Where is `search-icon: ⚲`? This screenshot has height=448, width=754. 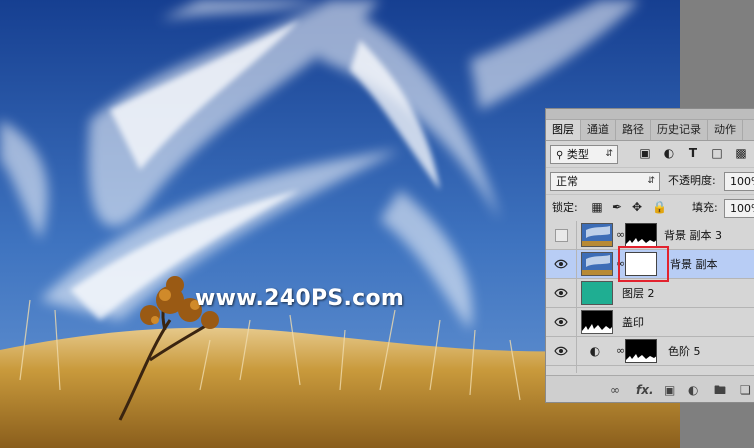 search-icon: ⚲ is located at coordinates (560, 155).